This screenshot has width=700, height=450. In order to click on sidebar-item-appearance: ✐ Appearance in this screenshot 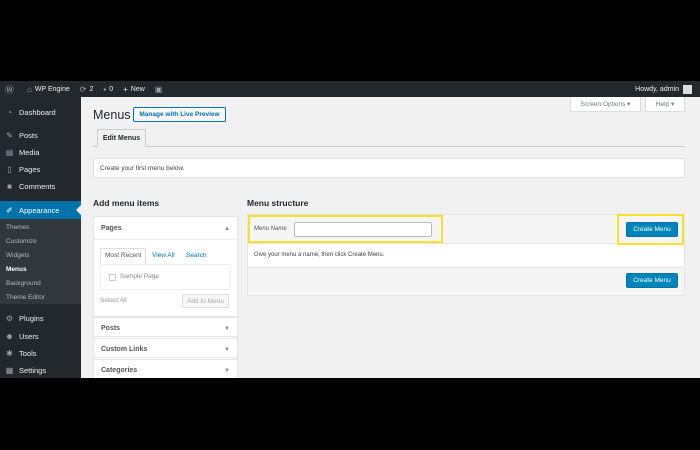, I will do `click(40, 210)`.